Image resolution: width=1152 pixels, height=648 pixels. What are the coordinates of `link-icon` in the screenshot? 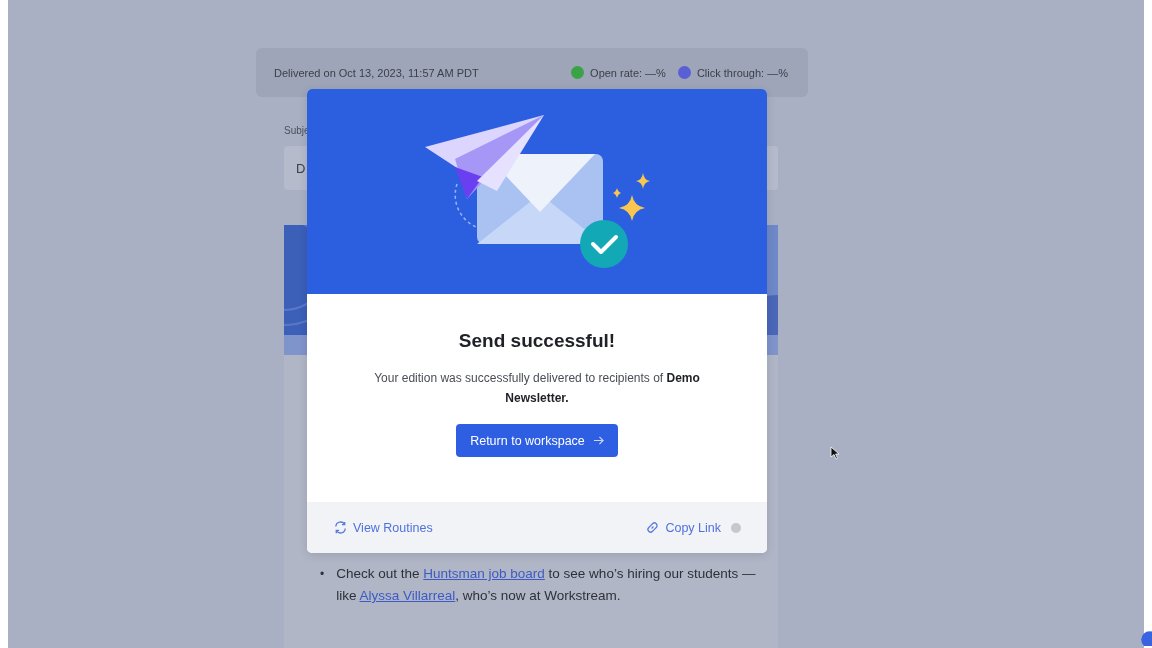 It's located at (653, 527).